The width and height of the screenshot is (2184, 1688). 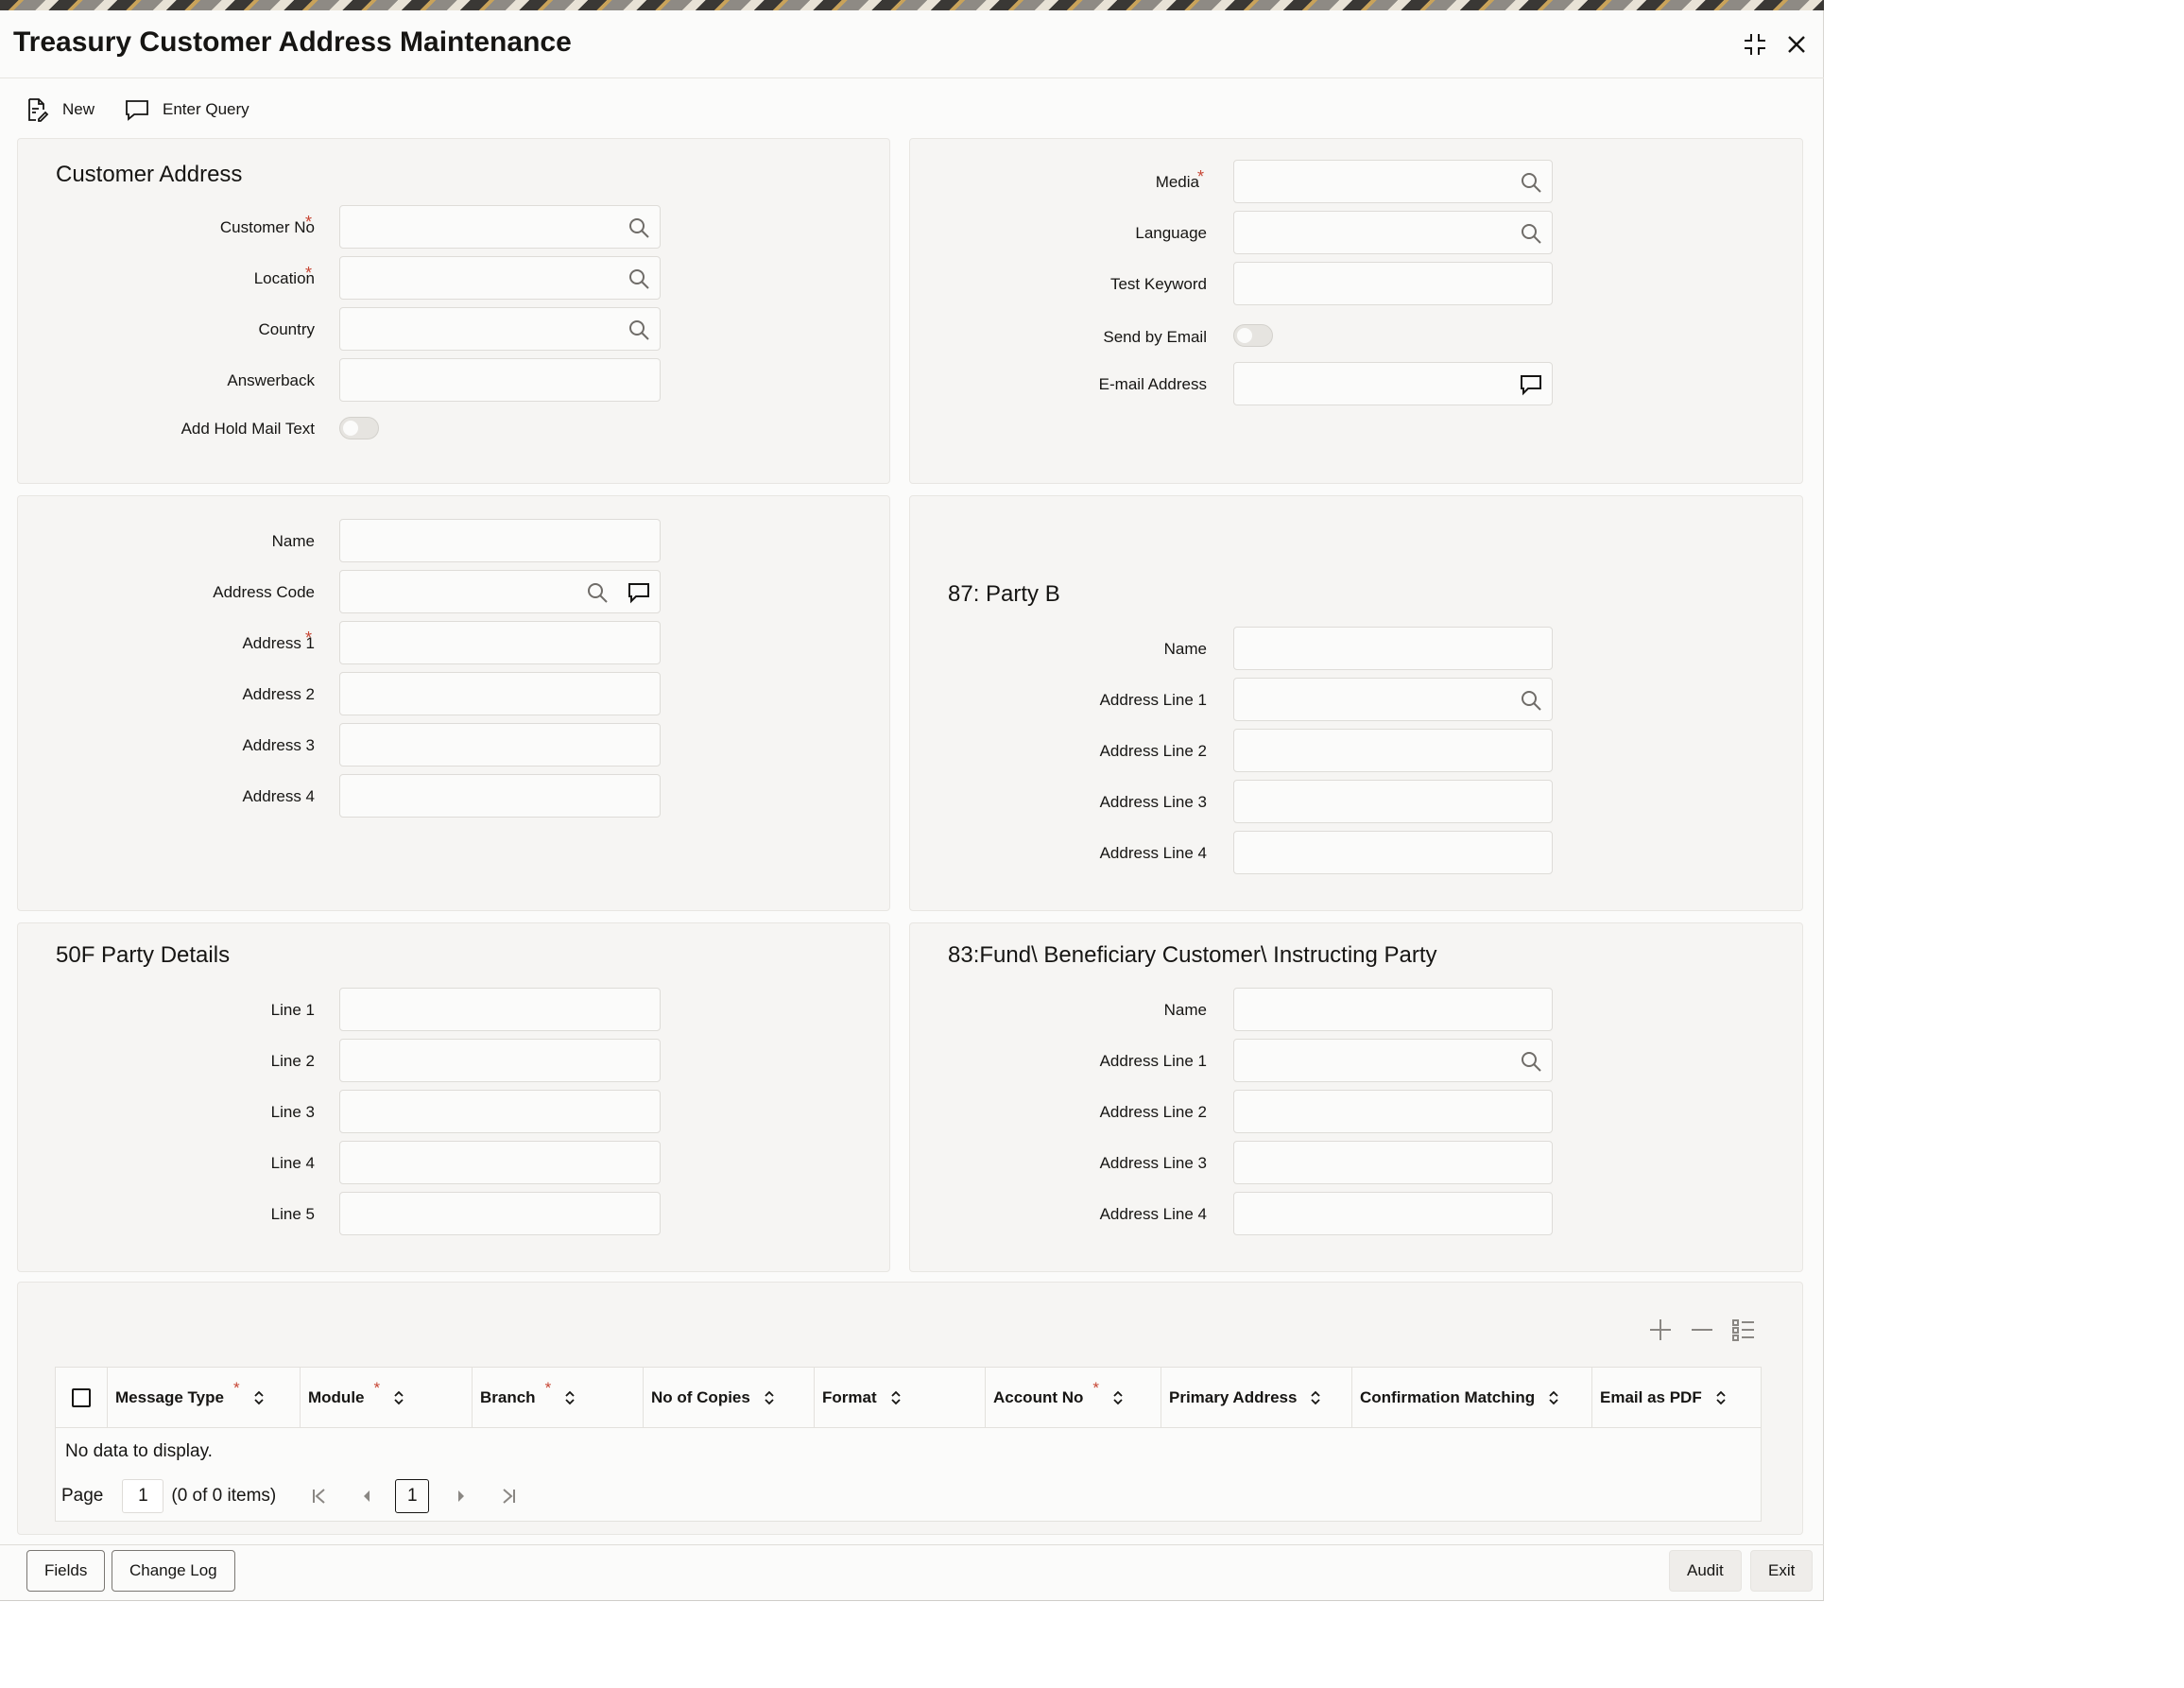 I want to click on col-no-of-copies: No of Copies, so click(x=728, y=1398).